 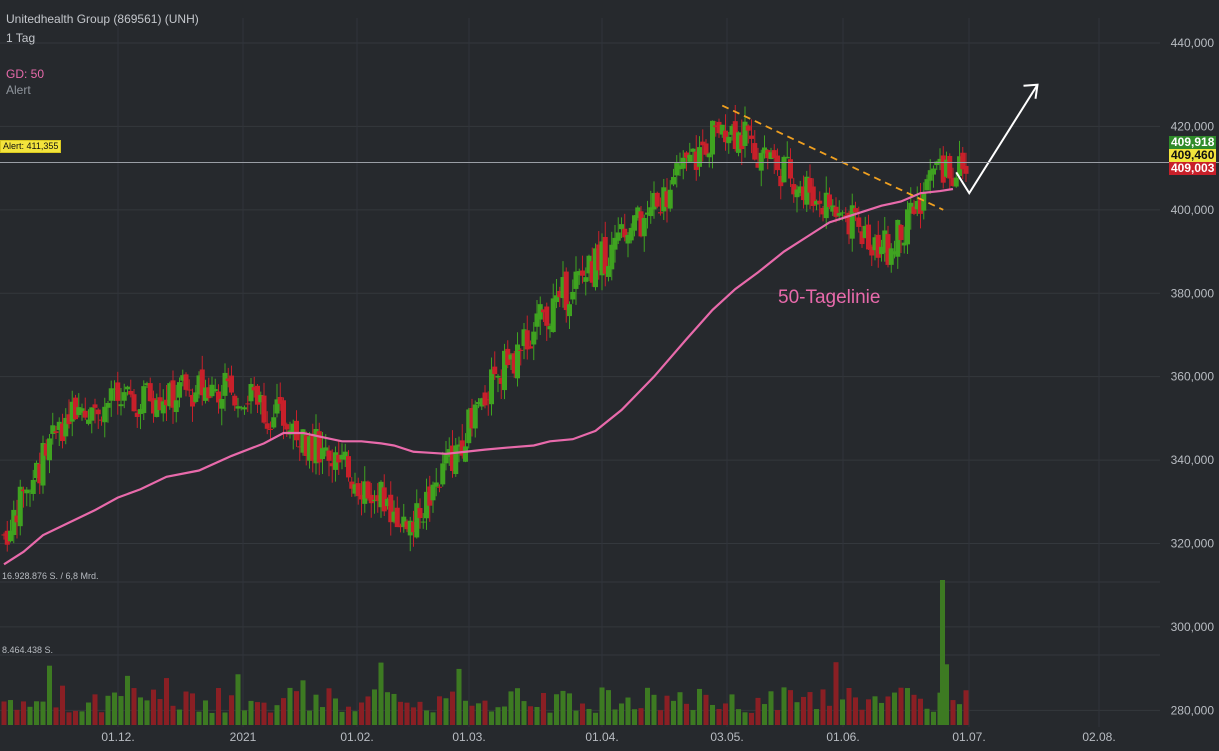 I want to click on y-tick-label: 440,000, so click(x=1193, y=43).